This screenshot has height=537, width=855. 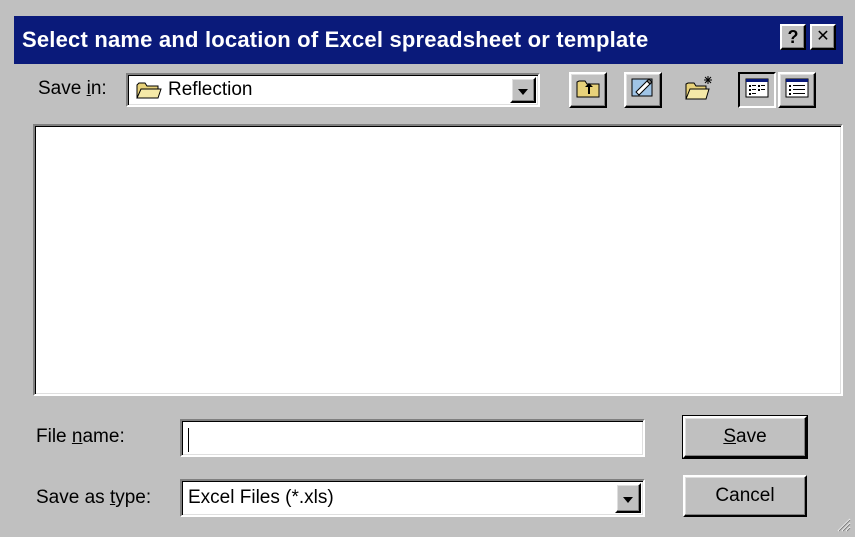 I want to click on close-button: ✕, so click(x=823, y=37).